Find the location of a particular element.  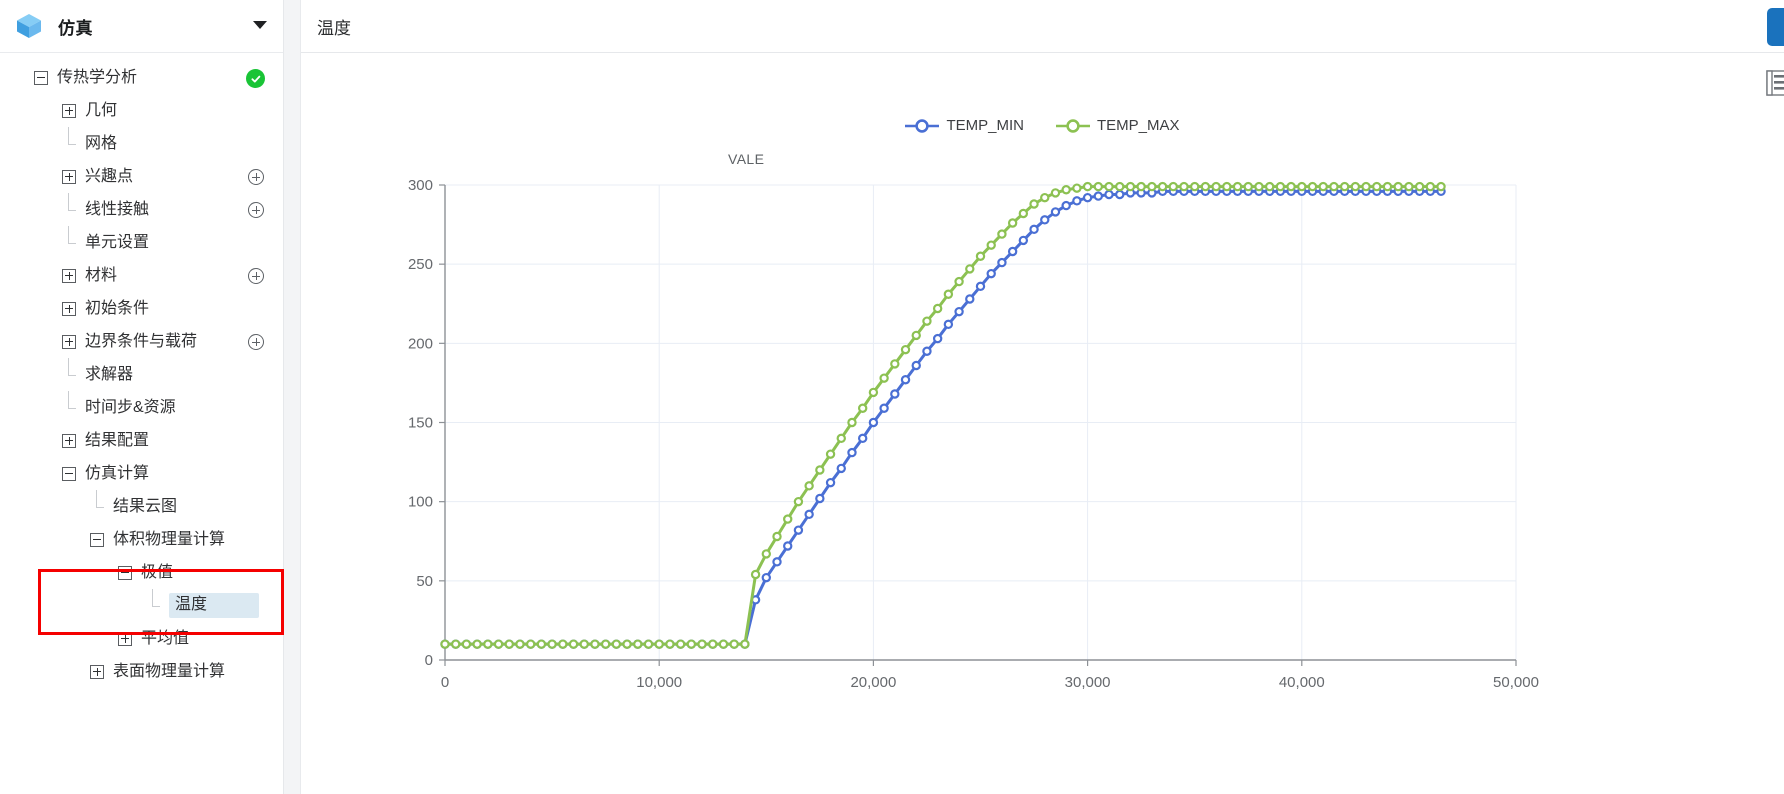

tree-item-6: 材料 is located at coordinates (141, 275).